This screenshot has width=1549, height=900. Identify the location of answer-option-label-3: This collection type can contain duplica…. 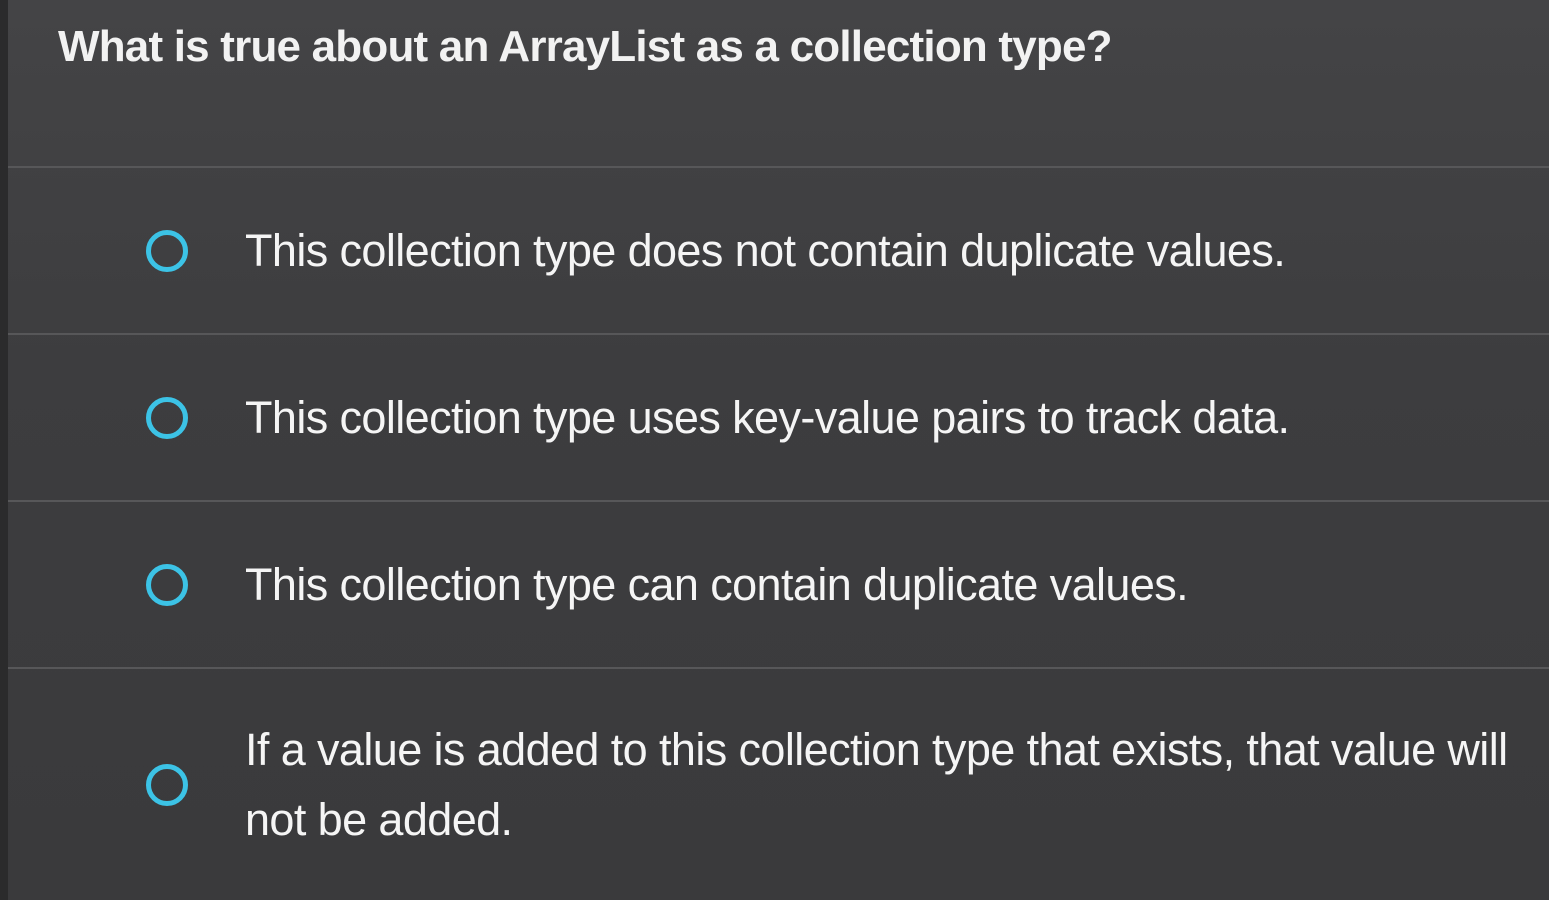
(877, 585).